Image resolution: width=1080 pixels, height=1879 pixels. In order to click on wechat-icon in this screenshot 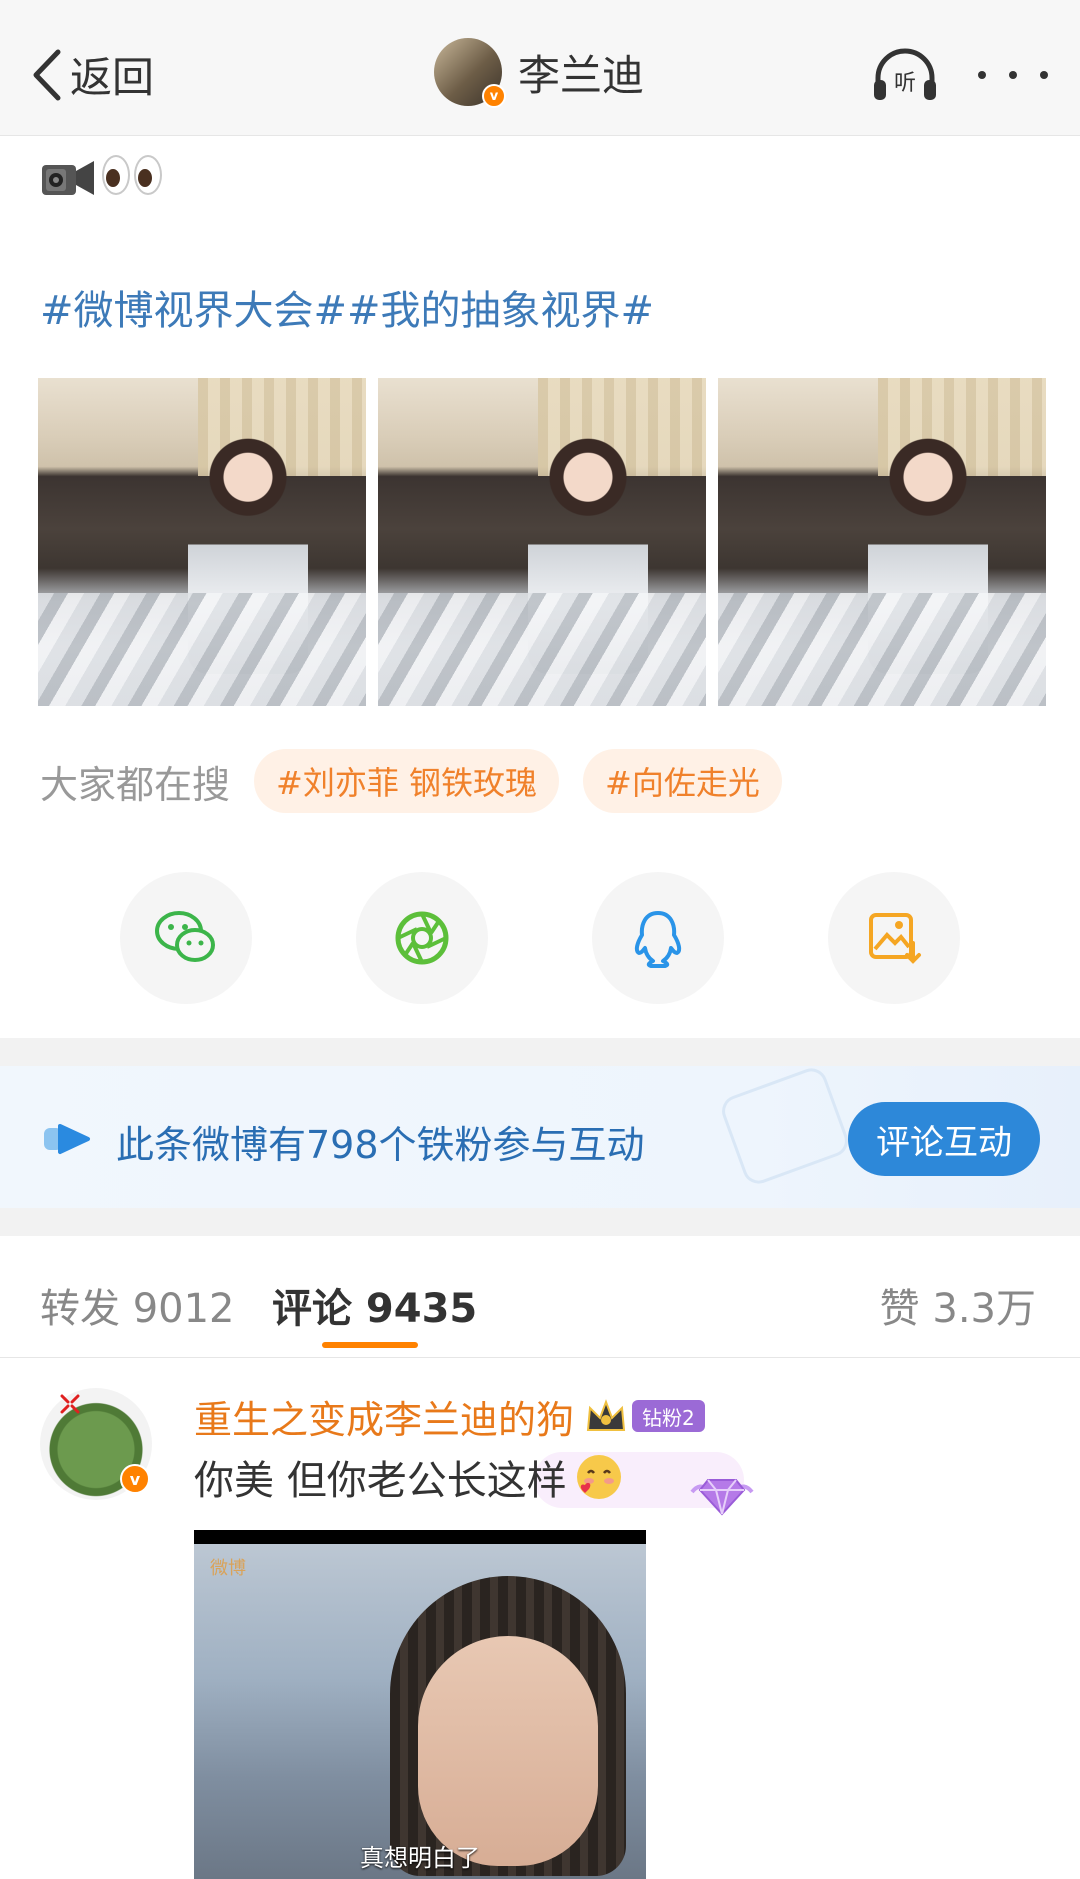, I will do `click(185, 936)`.